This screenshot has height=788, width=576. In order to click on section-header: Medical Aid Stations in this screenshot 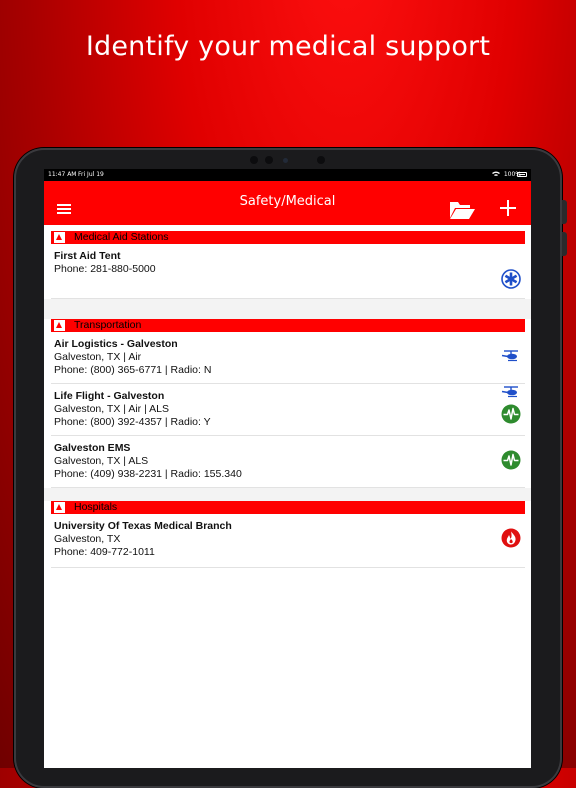, I will do `click(288, 237)`.